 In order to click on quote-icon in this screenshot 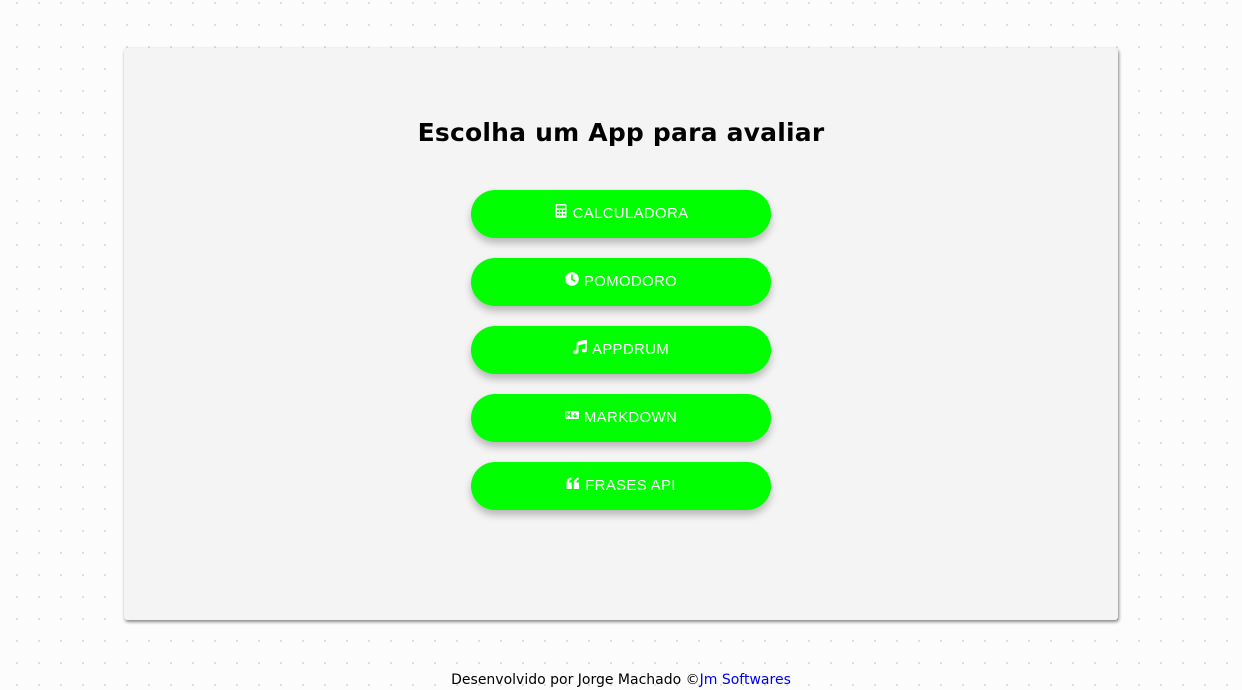, I will do `click(573, 483)`.